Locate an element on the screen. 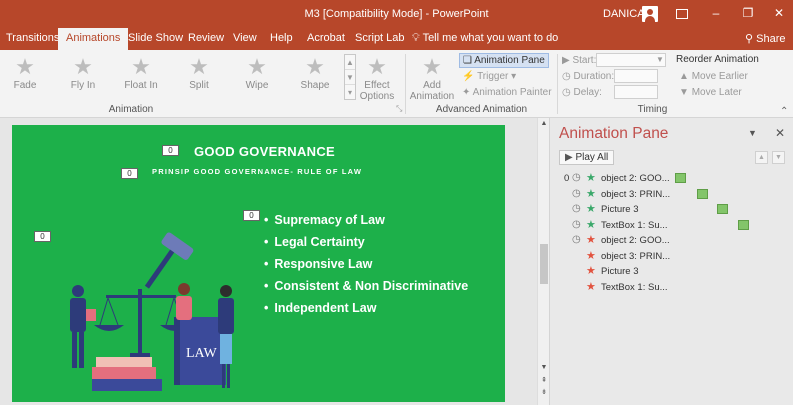  animation-group-label: Animation is located at coordinates (131, 109).